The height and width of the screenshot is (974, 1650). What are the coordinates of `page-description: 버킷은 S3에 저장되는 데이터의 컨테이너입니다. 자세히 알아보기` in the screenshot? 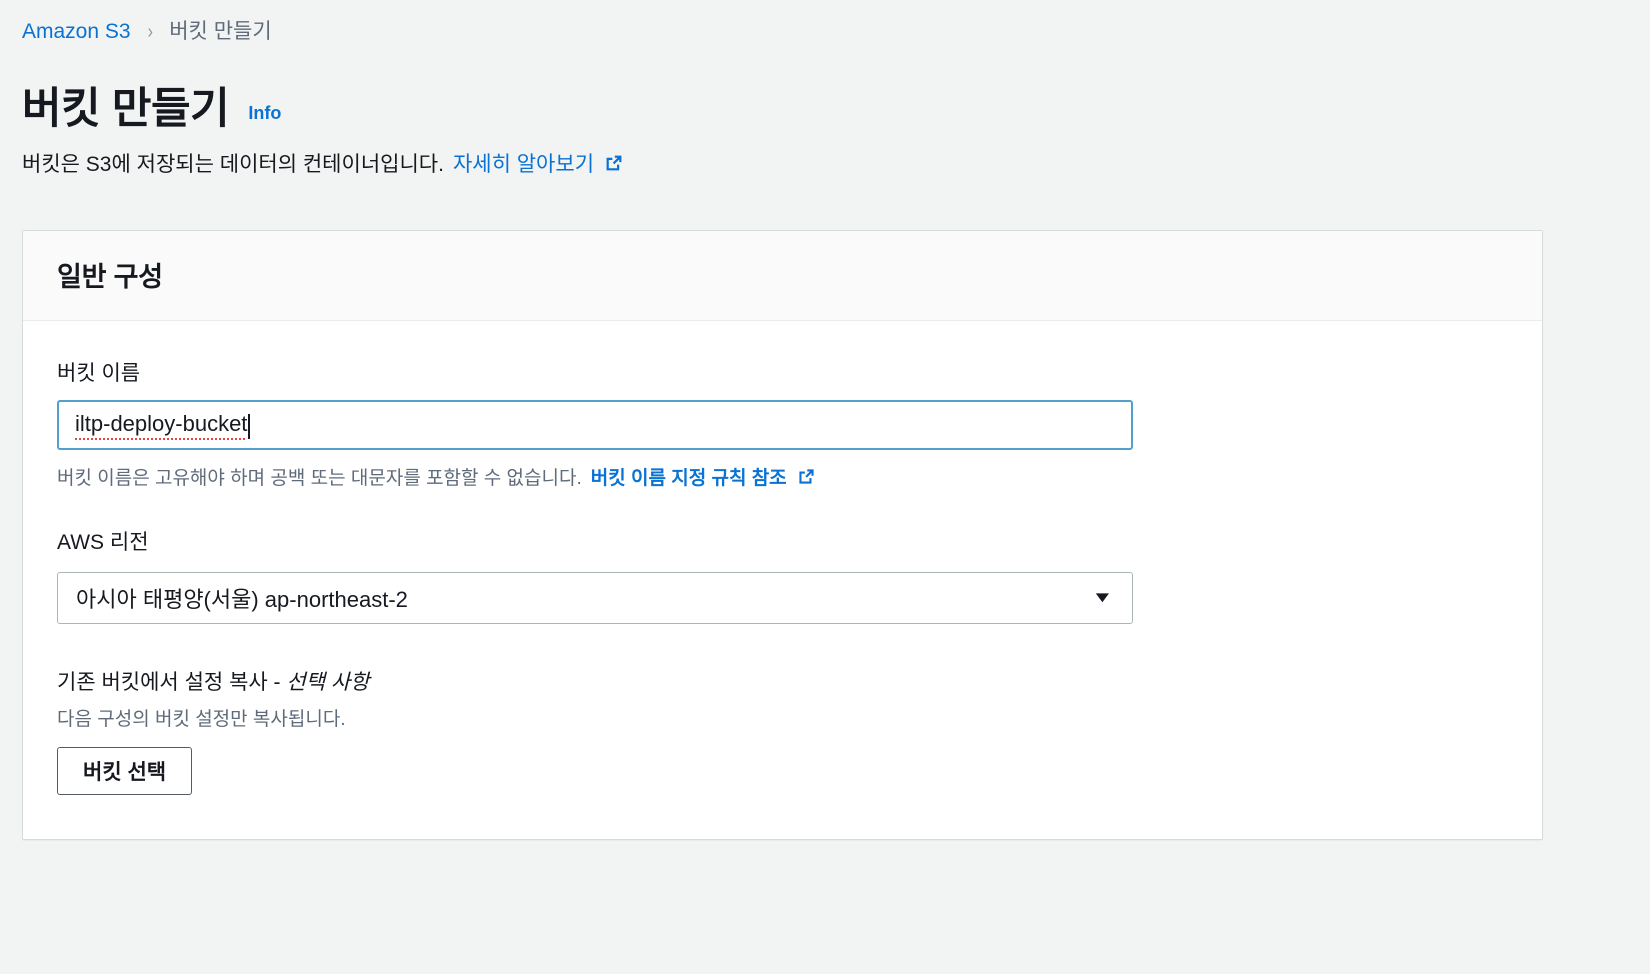 It's located at (836, 165).